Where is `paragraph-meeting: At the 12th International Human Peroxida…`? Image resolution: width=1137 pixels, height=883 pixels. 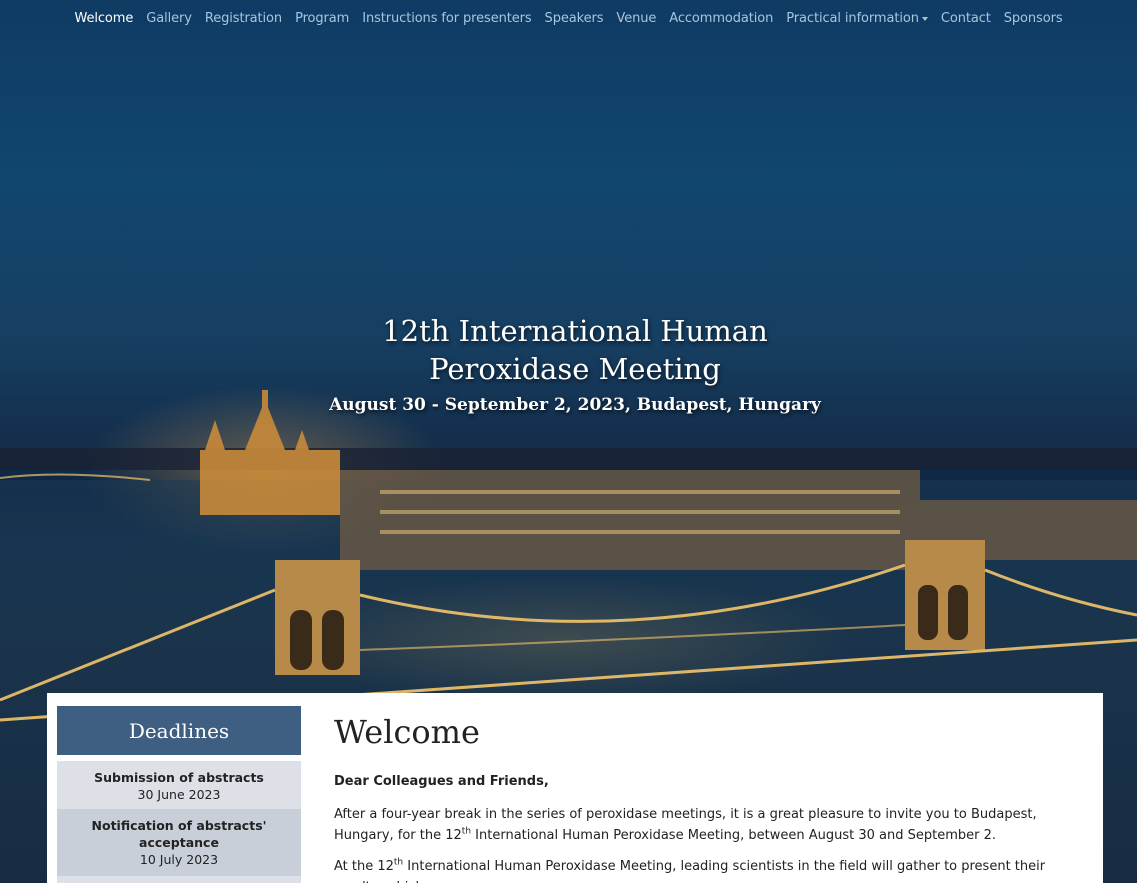
paragraph-meeting: At the 12th International Human Peroxida… is located at coordinates (709, 869).